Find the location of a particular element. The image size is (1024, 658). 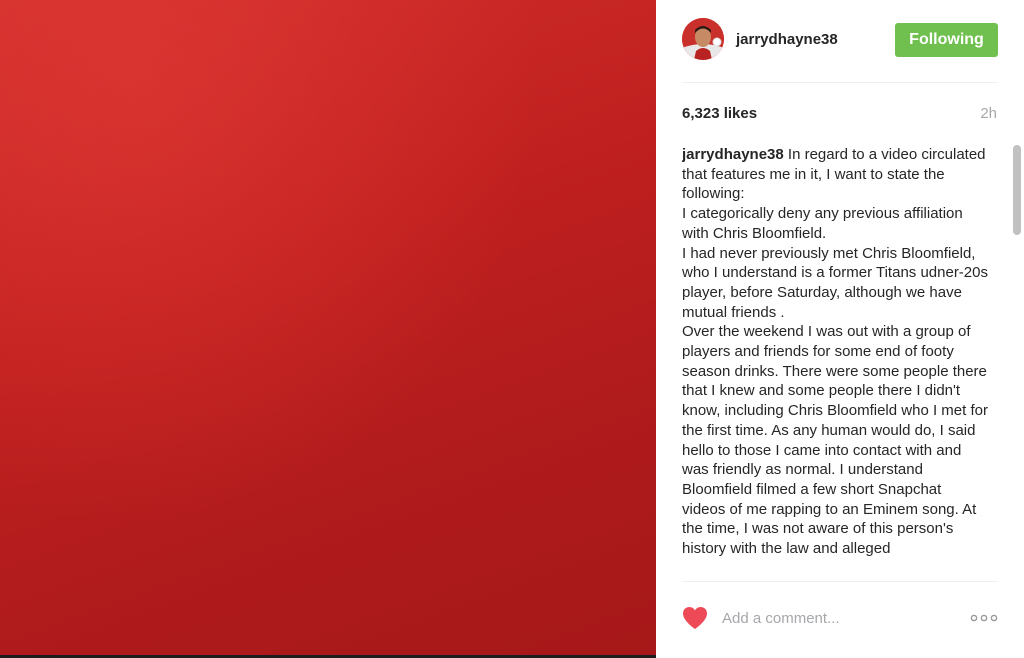

avatar is located at coordinates (703, 39).